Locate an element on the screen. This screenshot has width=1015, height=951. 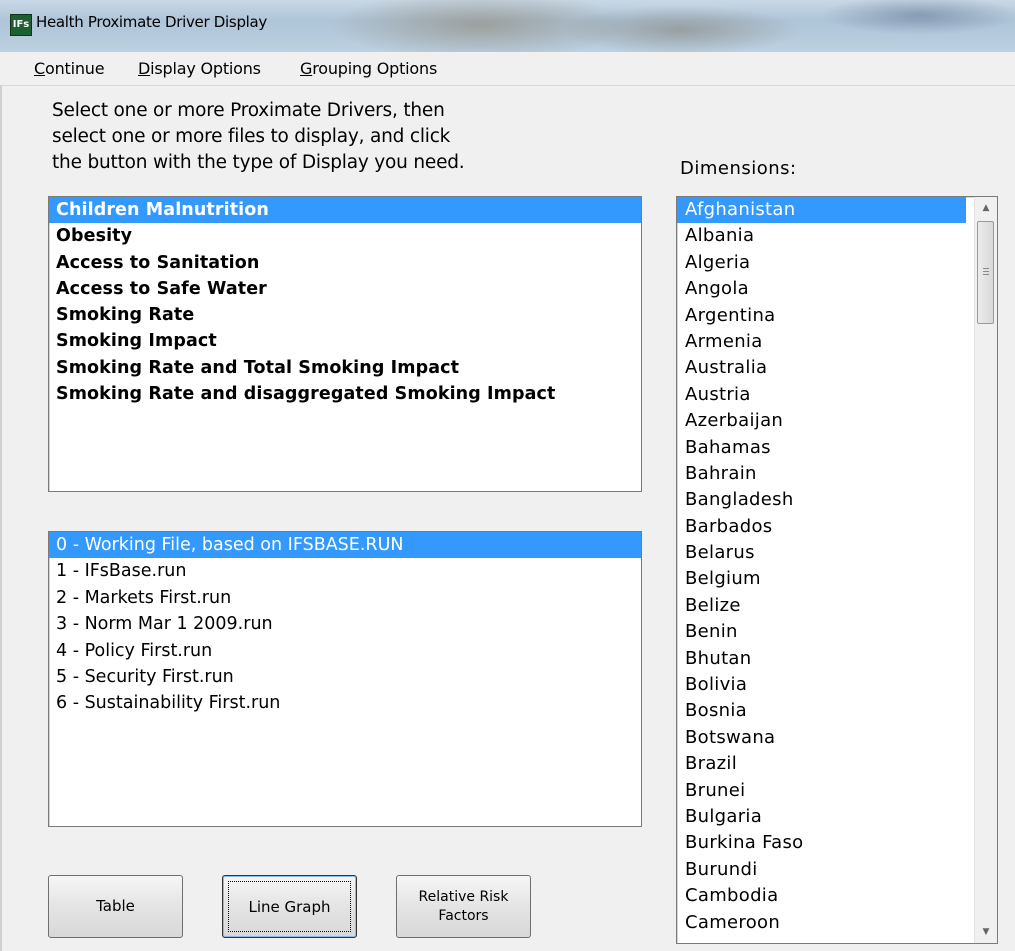
dimension-item: Benin is located at coordinates (821, 632).